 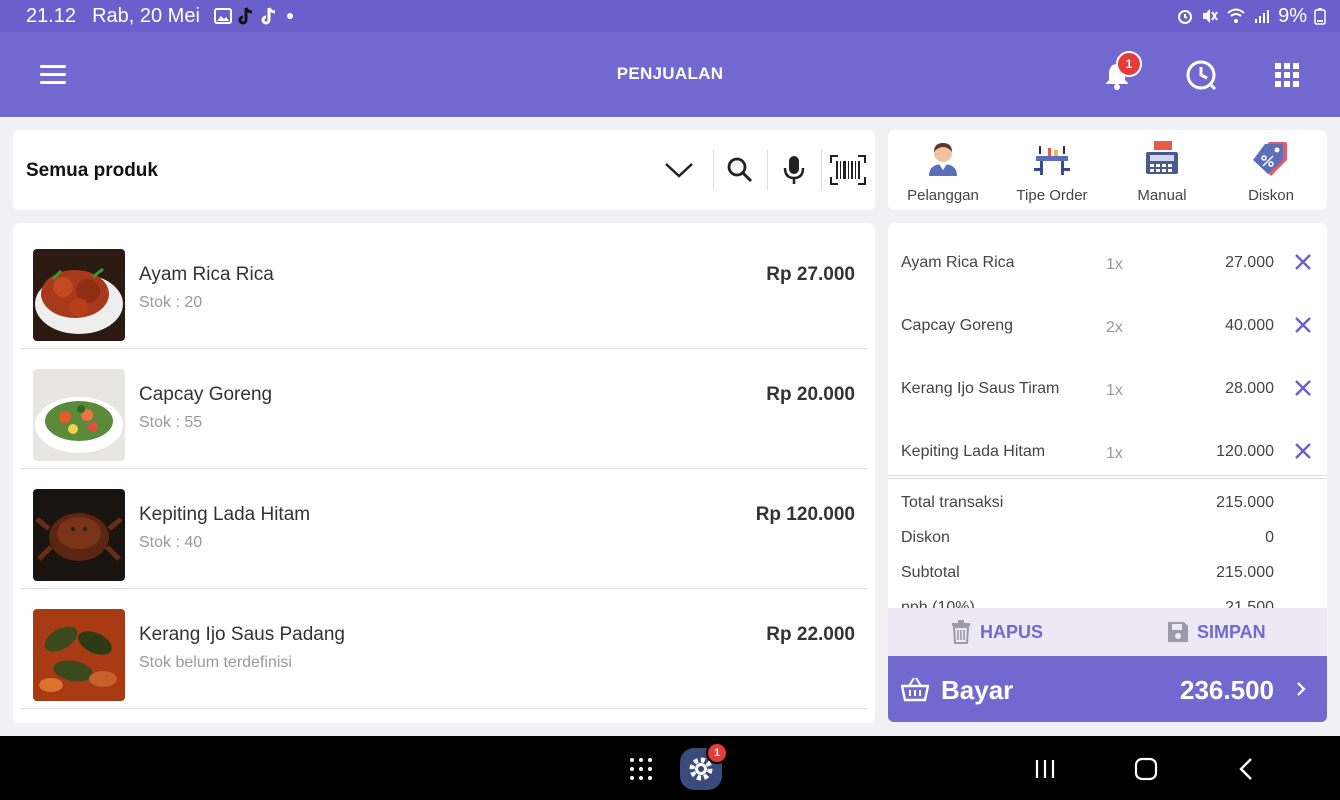 I want to click on app-drawer-button, so click(x=641, y=769).